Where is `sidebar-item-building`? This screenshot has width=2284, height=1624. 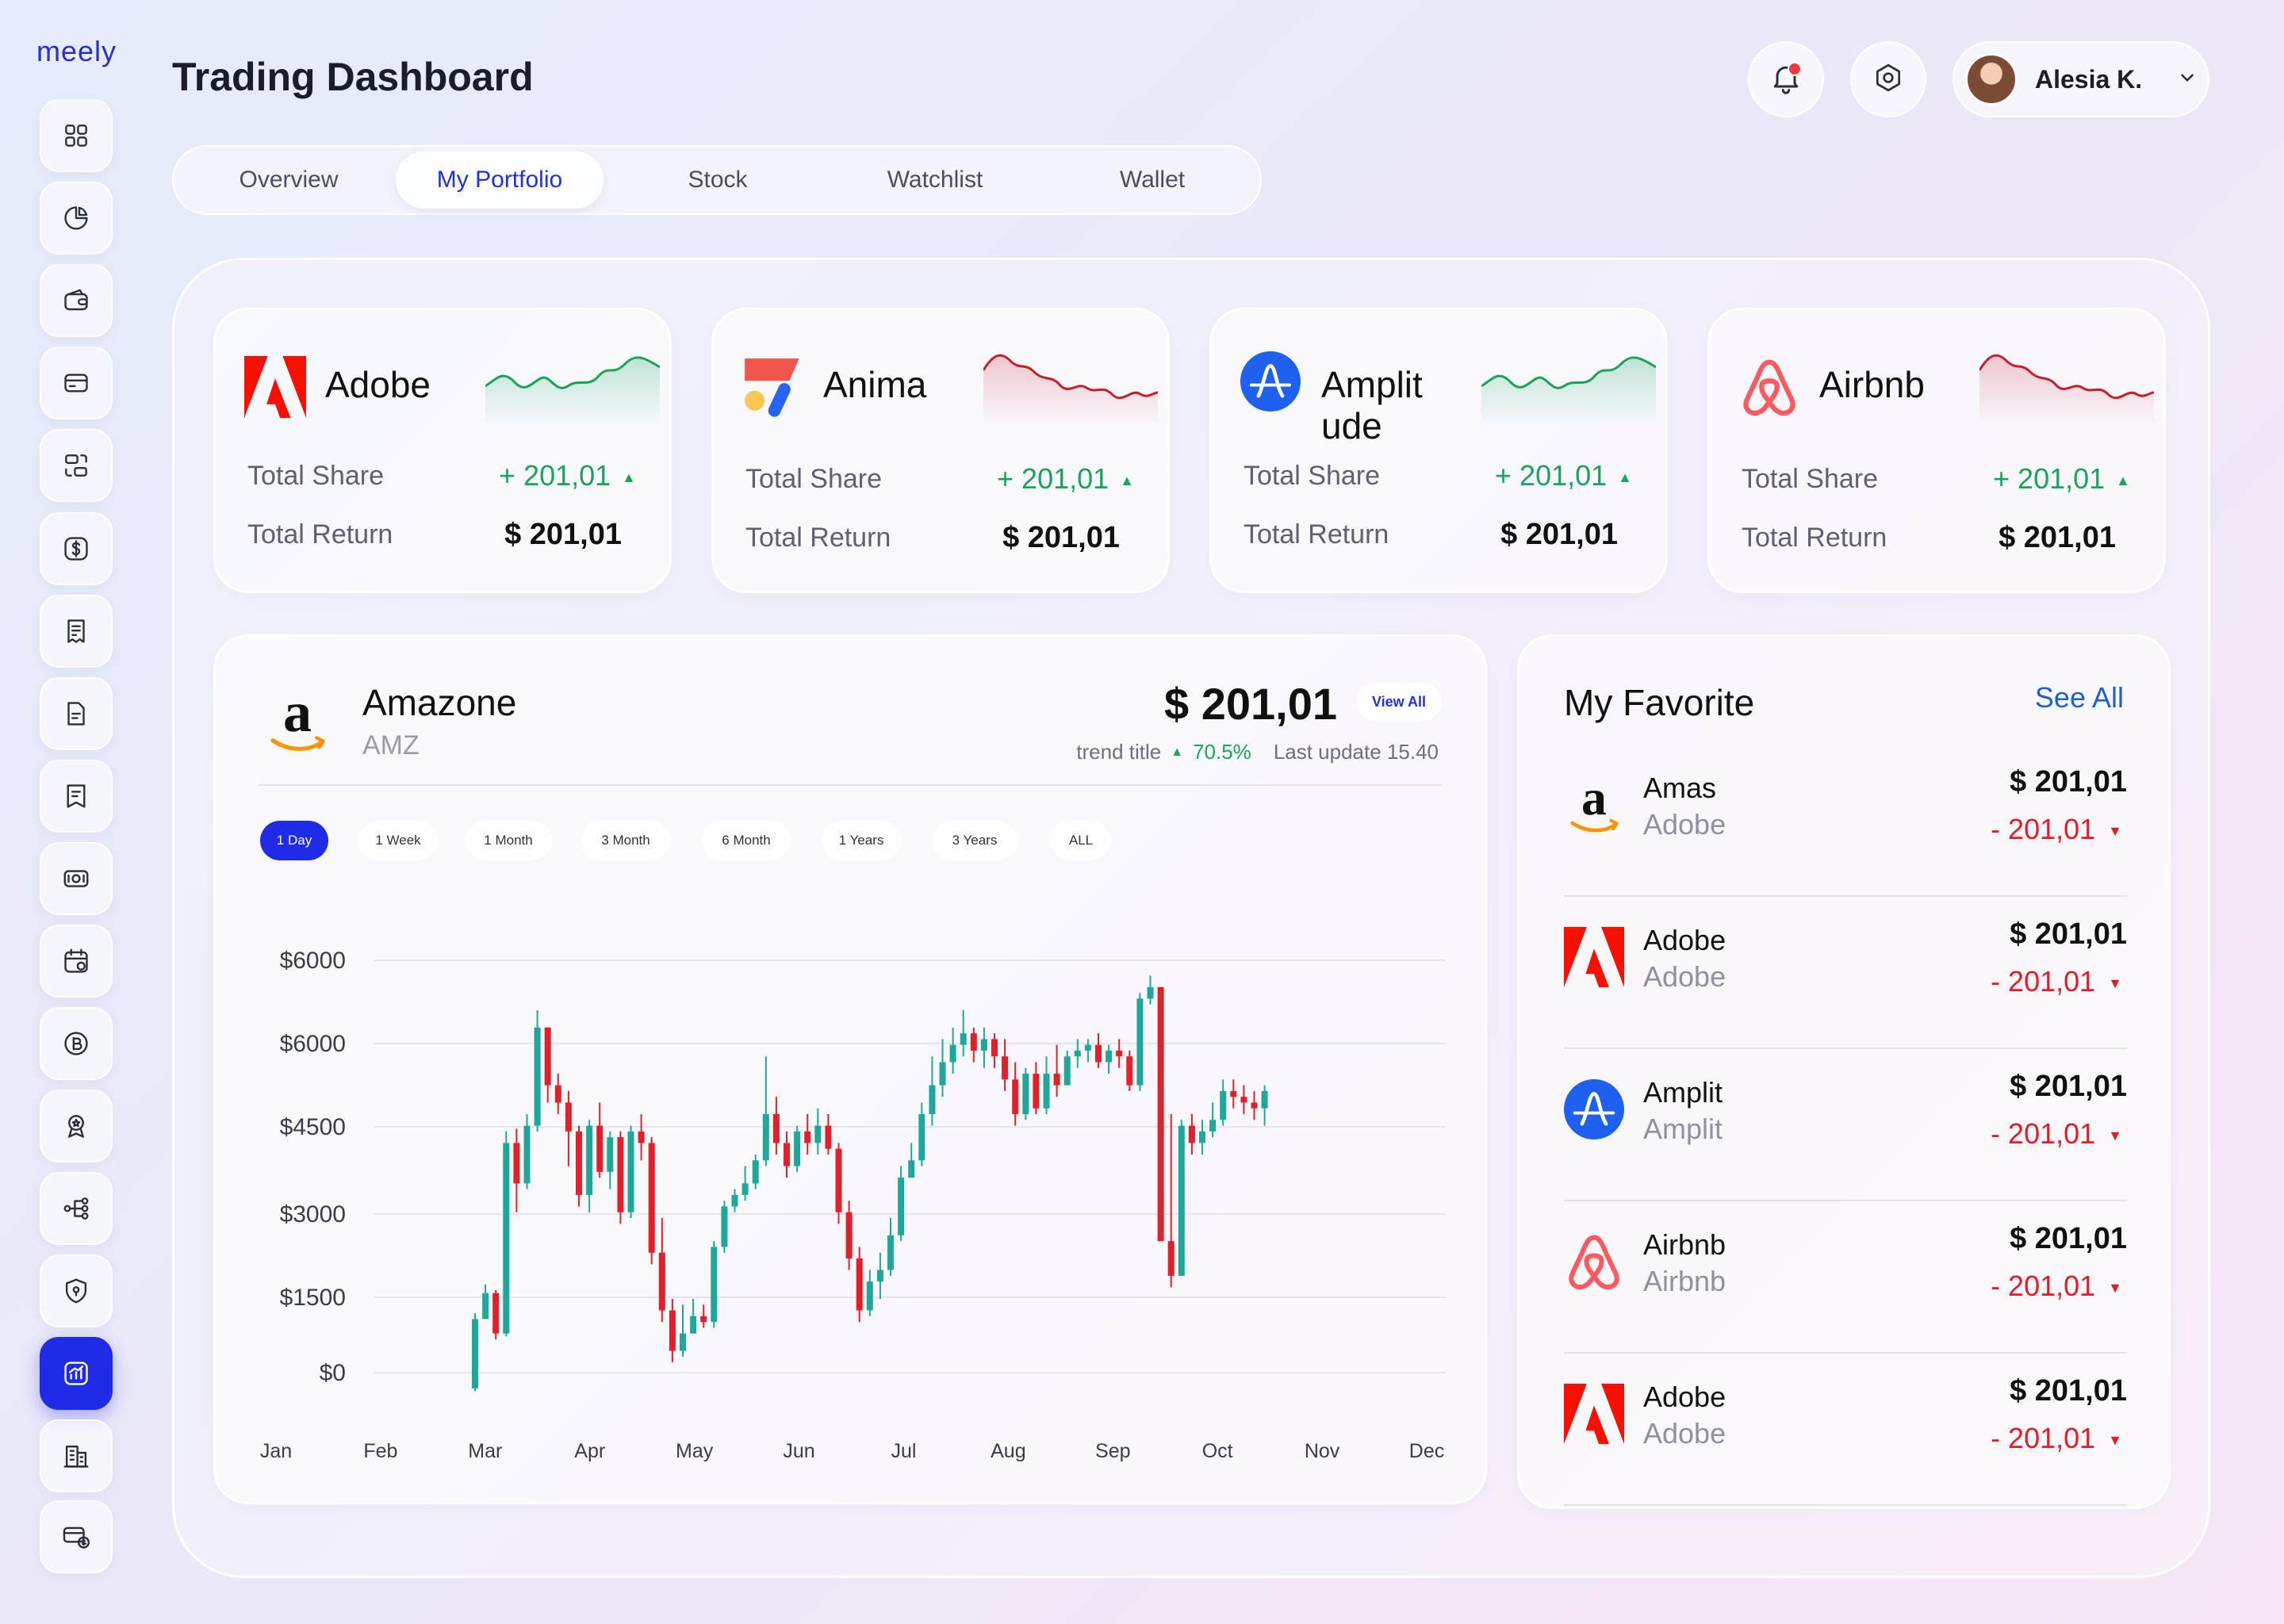 sidebar-item-building is located at coordinates (76, 1455).